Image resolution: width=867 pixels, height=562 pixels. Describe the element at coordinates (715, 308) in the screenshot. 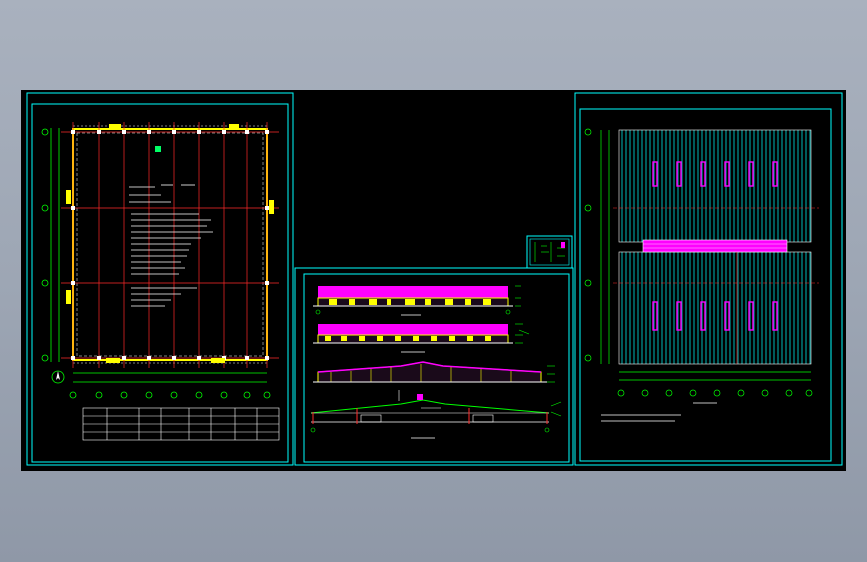

I see `roof-sheeting-south` at that location.